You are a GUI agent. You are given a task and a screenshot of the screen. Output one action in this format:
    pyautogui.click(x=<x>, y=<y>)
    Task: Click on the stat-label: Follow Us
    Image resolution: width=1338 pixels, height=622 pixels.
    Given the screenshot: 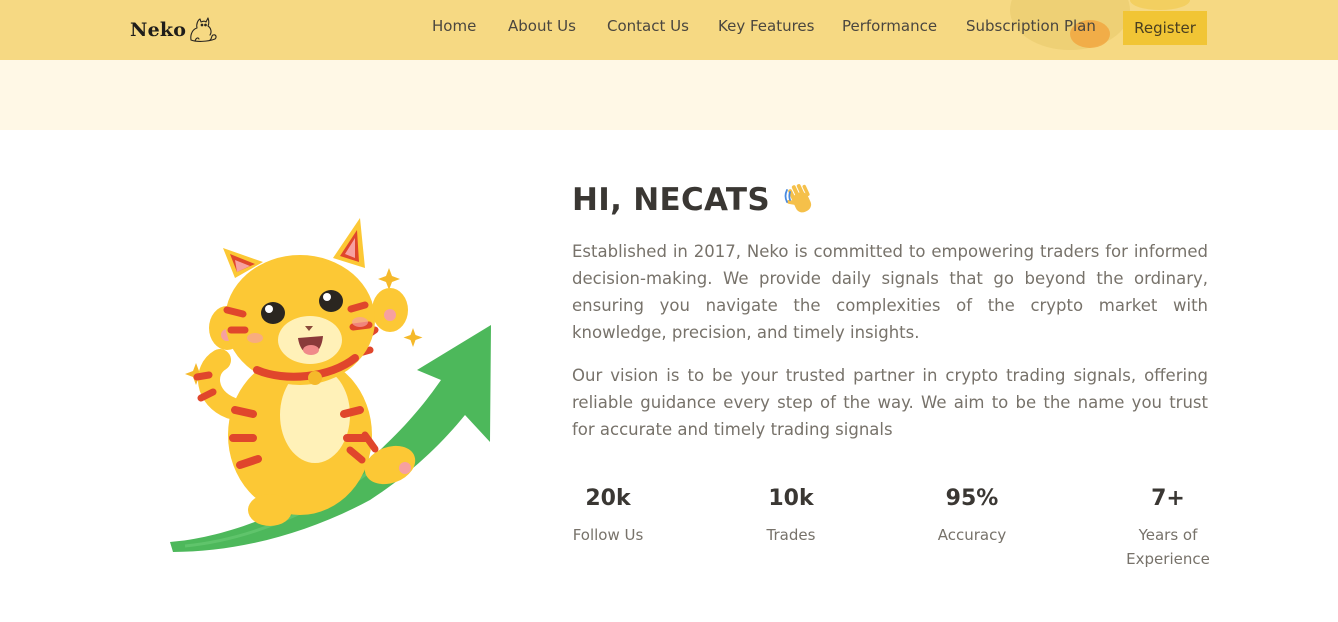 What is the action you would take?
    pyautogui.click(x=608, y=535)
    